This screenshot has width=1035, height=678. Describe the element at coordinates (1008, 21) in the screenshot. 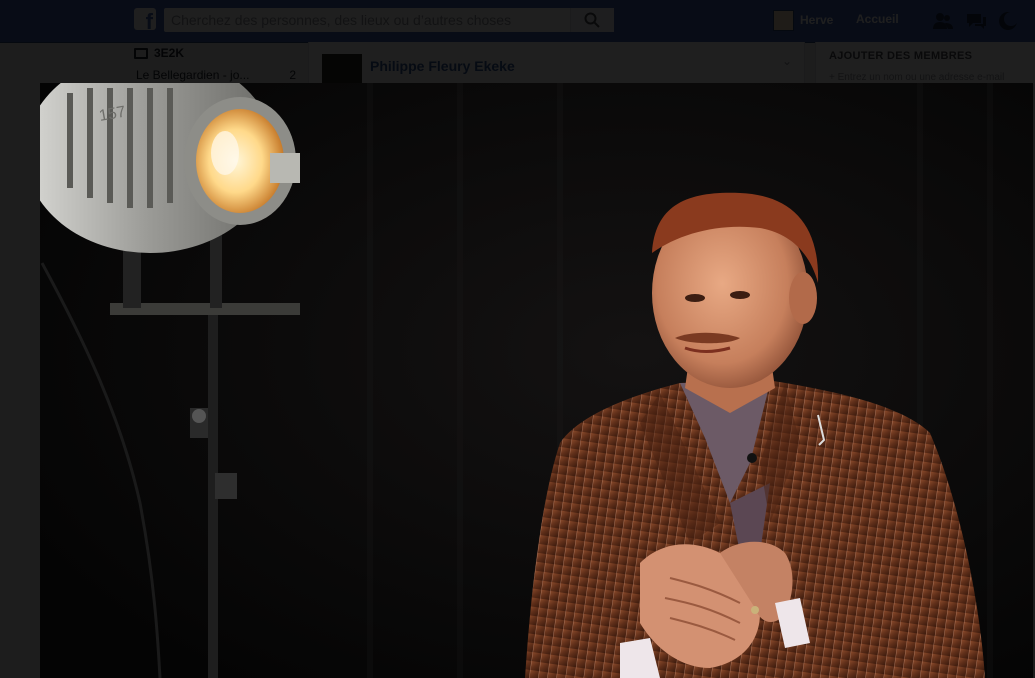

I see `globe-icon` at that location.